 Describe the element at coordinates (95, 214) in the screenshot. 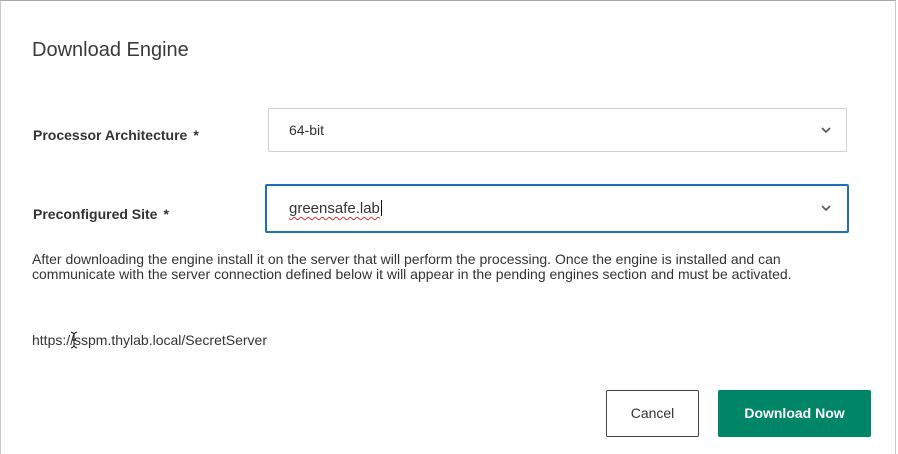

I see `preconfigured-site-label-text: Preconfigured Site` at that location.